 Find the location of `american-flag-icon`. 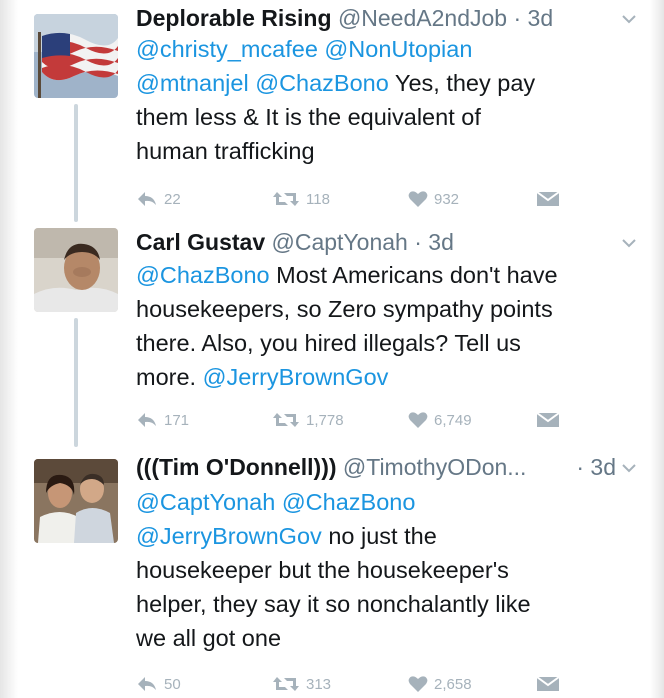

american-flag-icon is located at coordinates (76, 56).